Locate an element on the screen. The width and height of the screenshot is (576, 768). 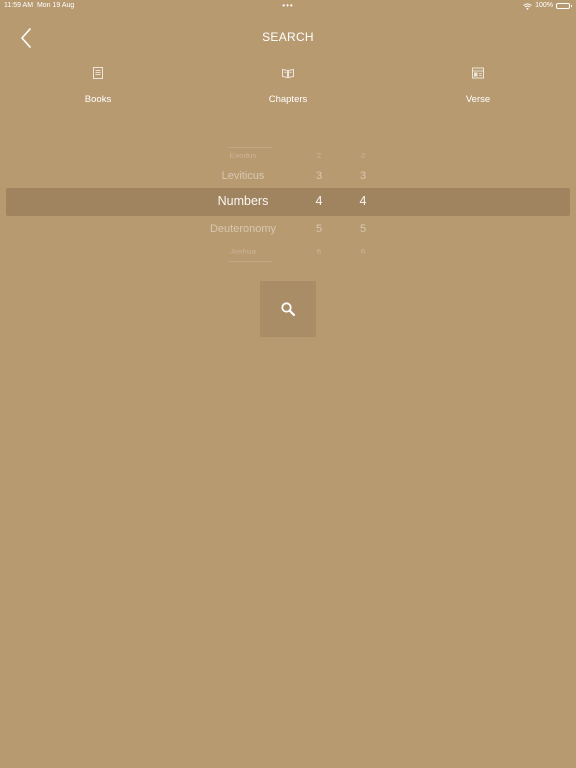
open-book-icon is located at coordinates (288, 73).